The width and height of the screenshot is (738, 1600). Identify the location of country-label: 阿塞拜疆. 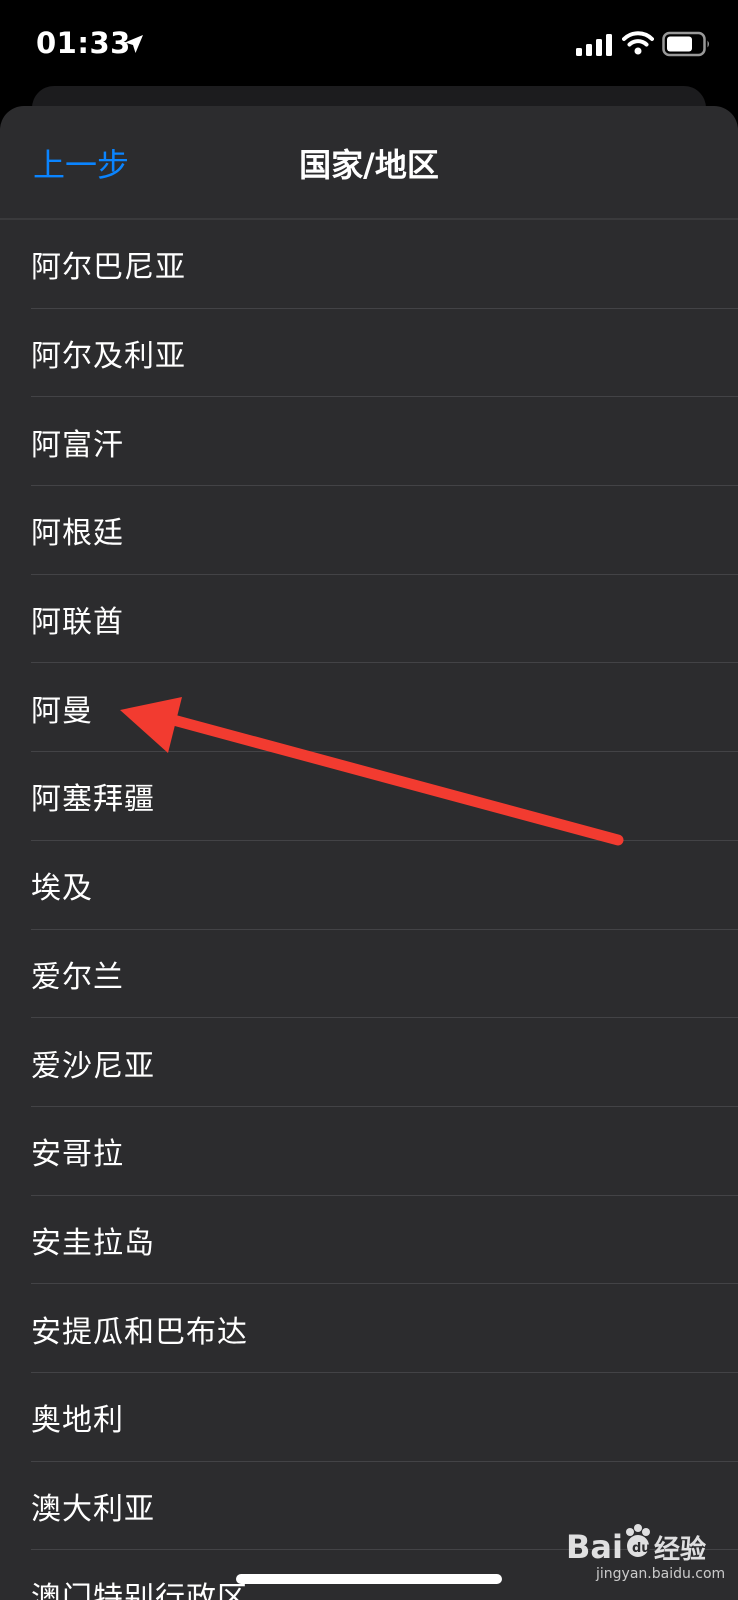
(93, 800).